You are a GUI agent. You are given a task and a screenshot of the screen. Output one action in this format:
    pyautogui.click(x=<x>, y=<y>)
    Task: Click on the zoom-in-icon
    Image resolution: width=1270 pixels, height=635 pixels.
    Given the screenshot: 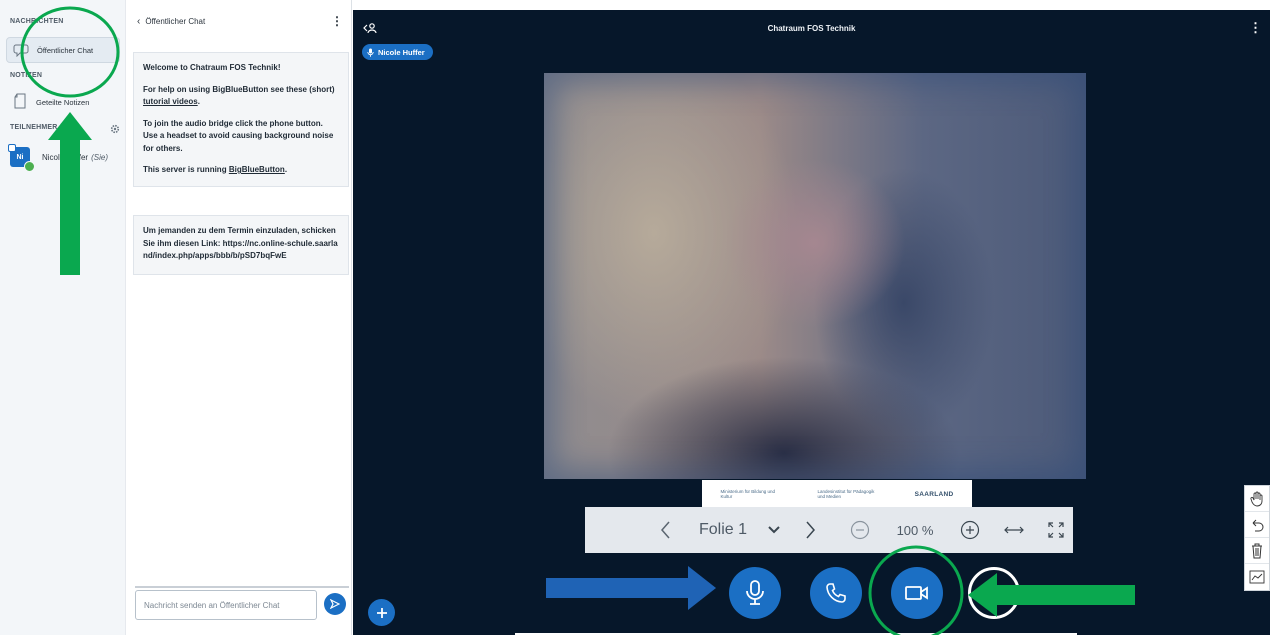 What is the action you would take?
    pyautogui.click(x=970, y=530)
    